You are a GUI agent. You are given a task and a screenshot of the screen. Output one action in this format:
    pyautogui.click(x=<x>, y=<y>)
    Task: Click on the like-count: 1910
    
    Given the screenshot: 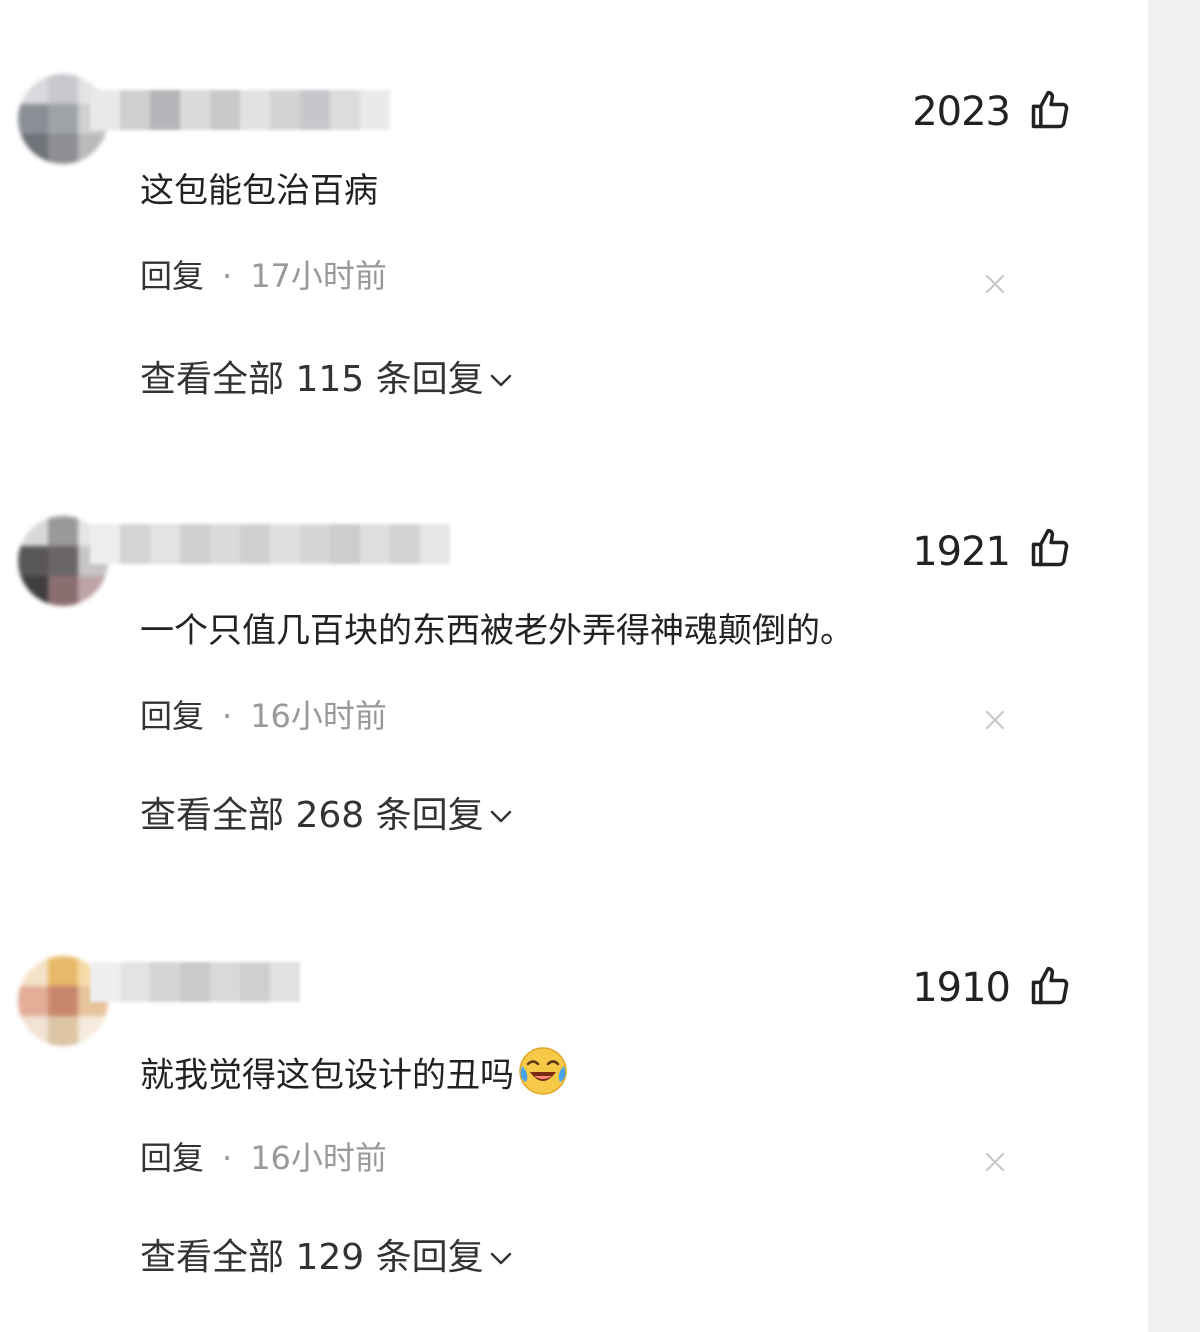 What is the action you would take?
    pyautogui.click(x=961, y=988)
    